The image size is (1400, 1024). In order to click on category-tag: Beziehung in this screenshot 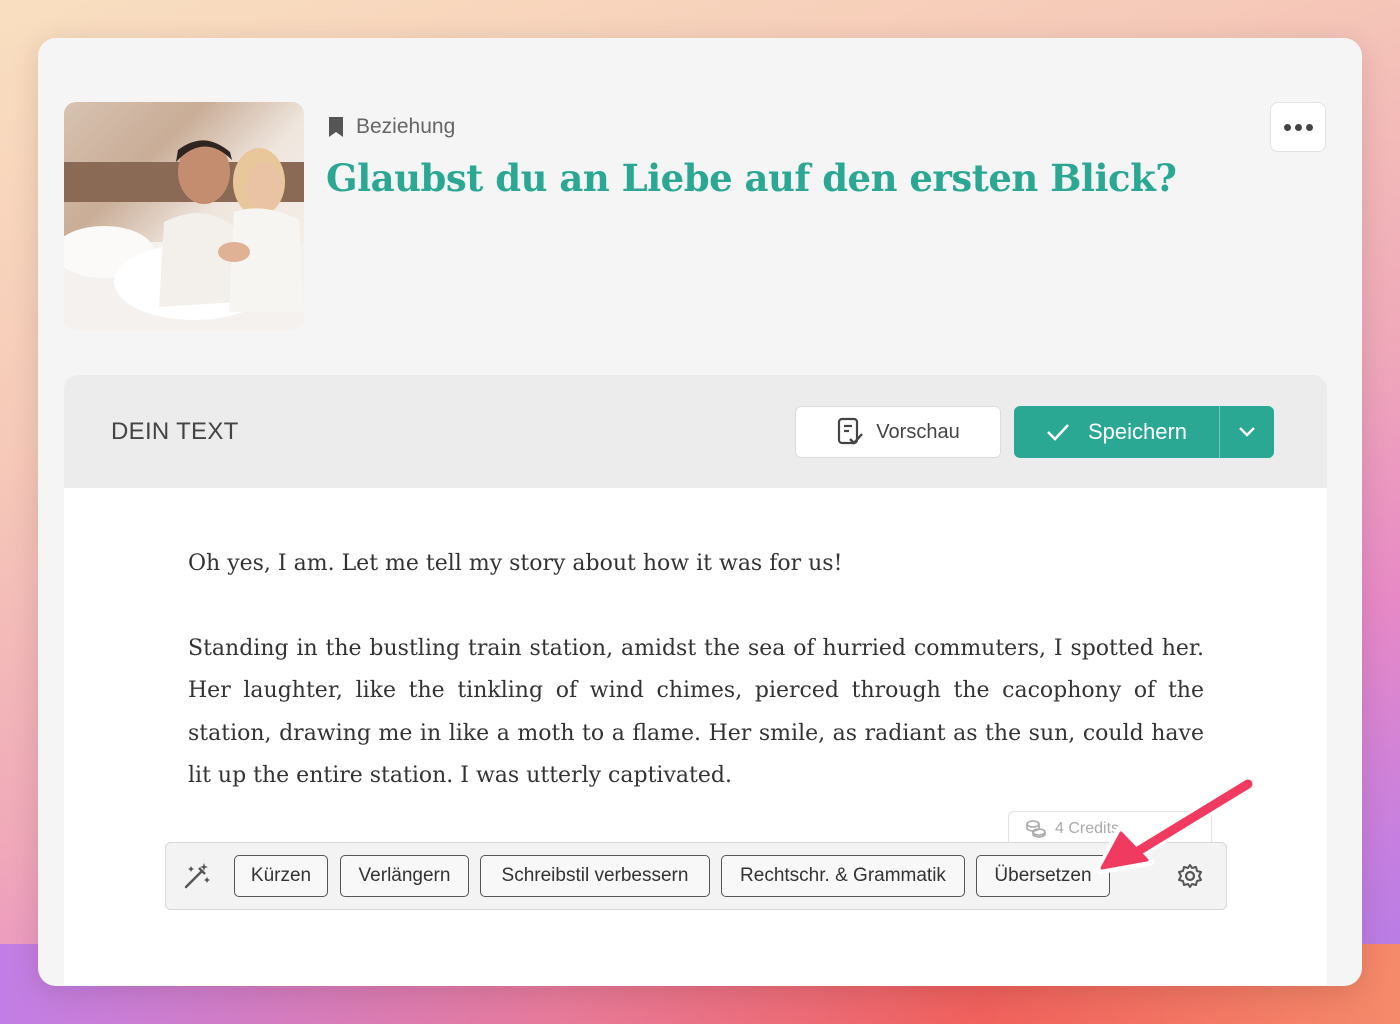, I will do `click(391, 127)`.